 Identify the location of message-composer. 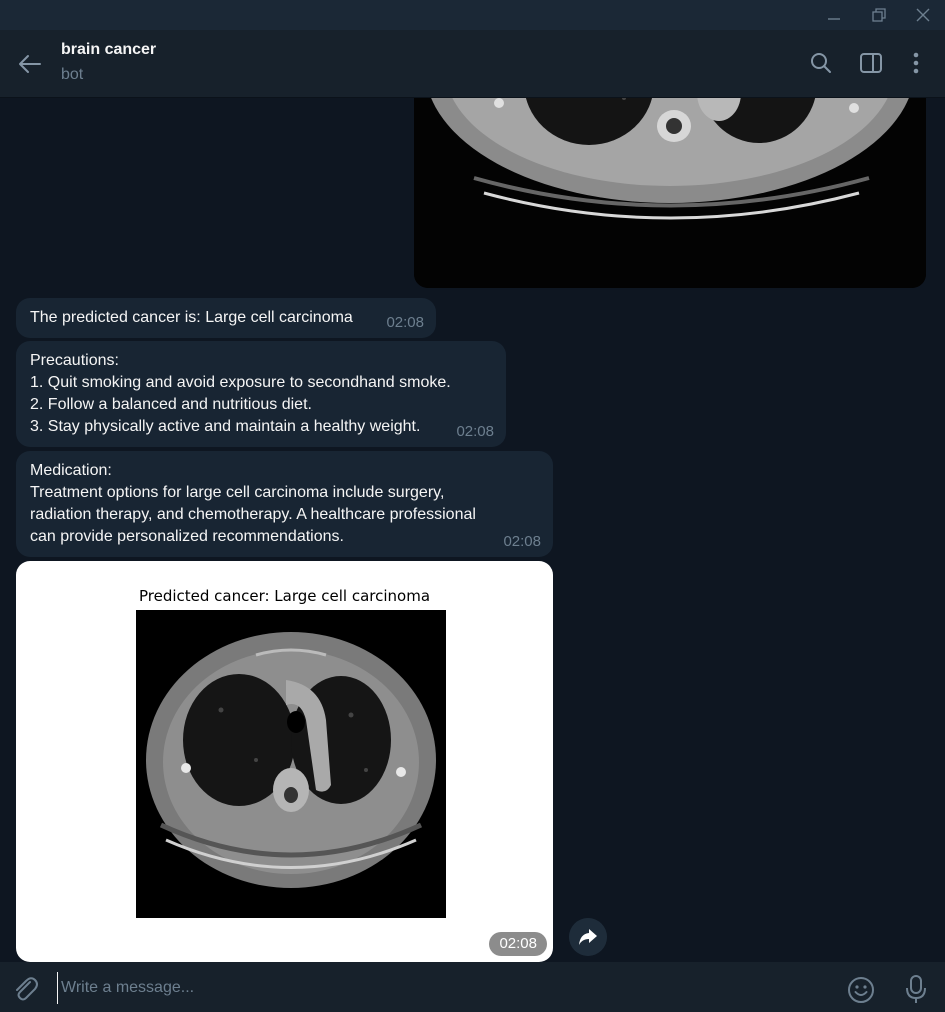
(472, 987).